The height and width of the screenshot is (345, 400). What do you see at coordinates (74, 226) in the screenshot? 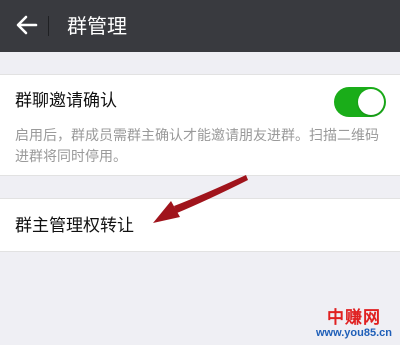
I see `transfer-ownership-label: 群主管理权转让` at bounding box center [74, 226].